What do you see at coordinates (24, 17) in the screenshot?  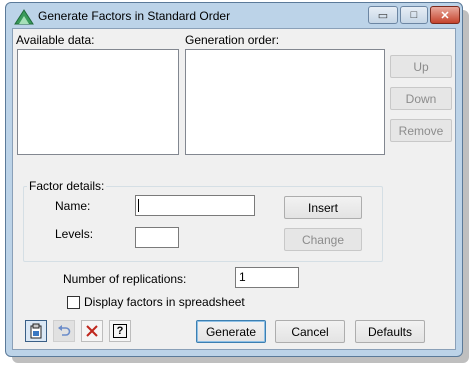 I see `app-triangle-icon` at bounding box center [24, 17].